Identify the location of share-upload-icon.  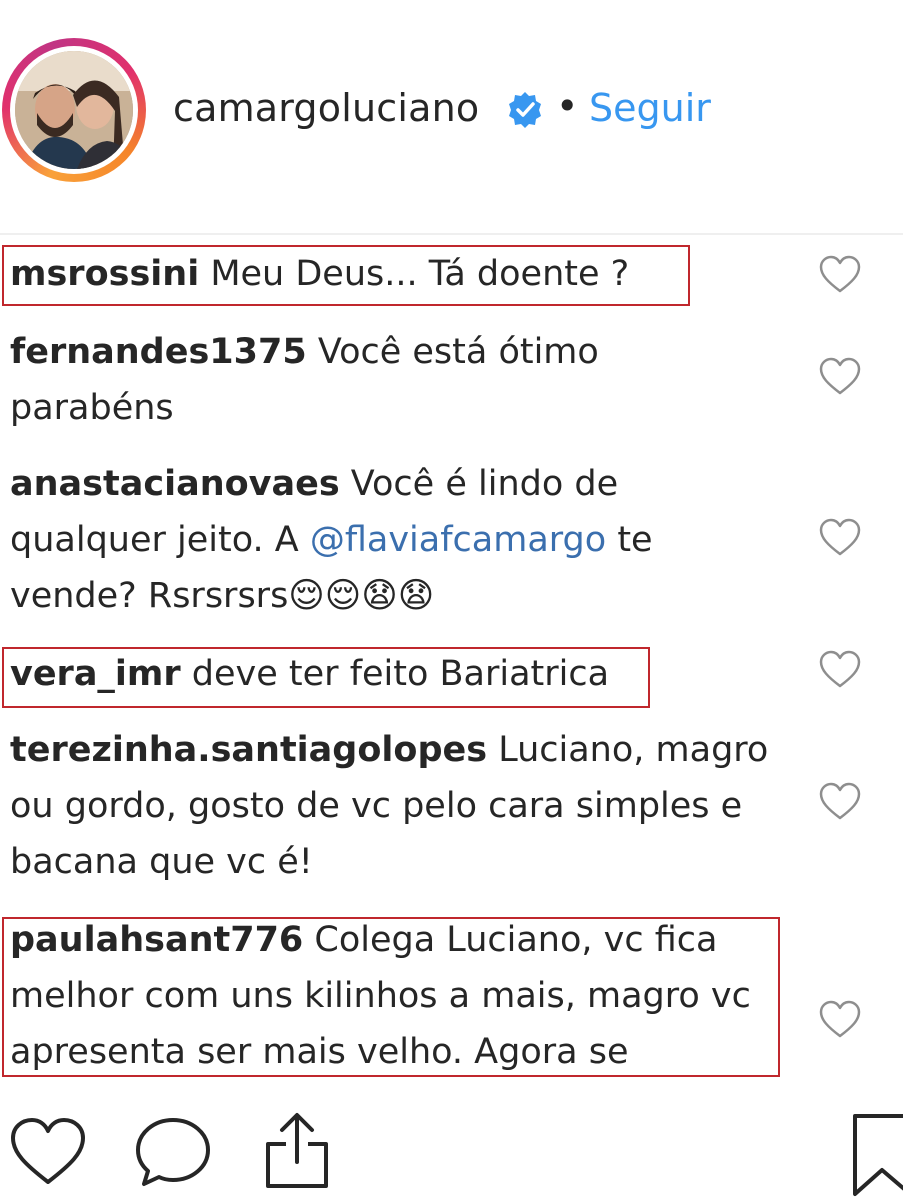
(297, 1151).